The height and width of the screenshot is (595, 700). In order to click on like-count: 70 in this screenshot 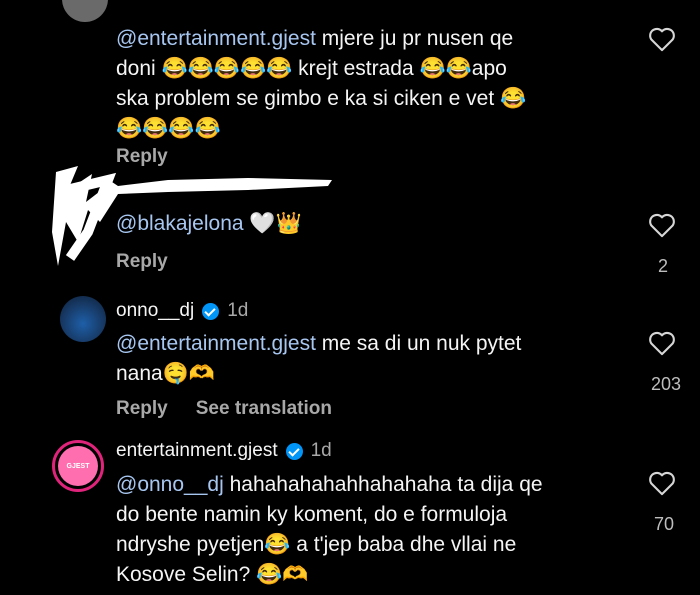, I will do `click(663, 524)`.